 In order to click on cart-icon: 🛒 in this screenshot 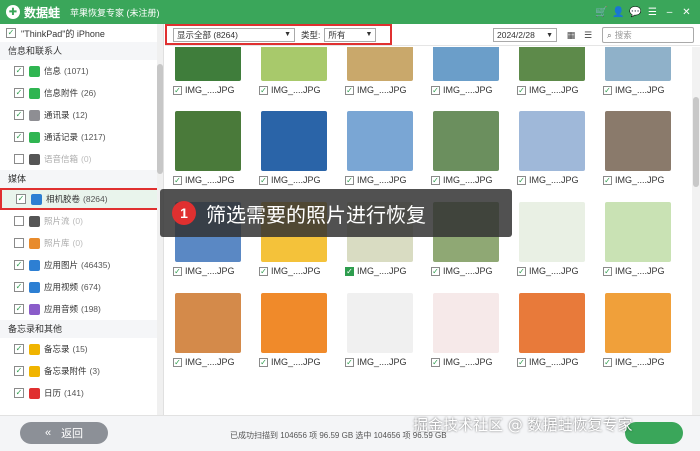, I will do `click(601, 12)`.